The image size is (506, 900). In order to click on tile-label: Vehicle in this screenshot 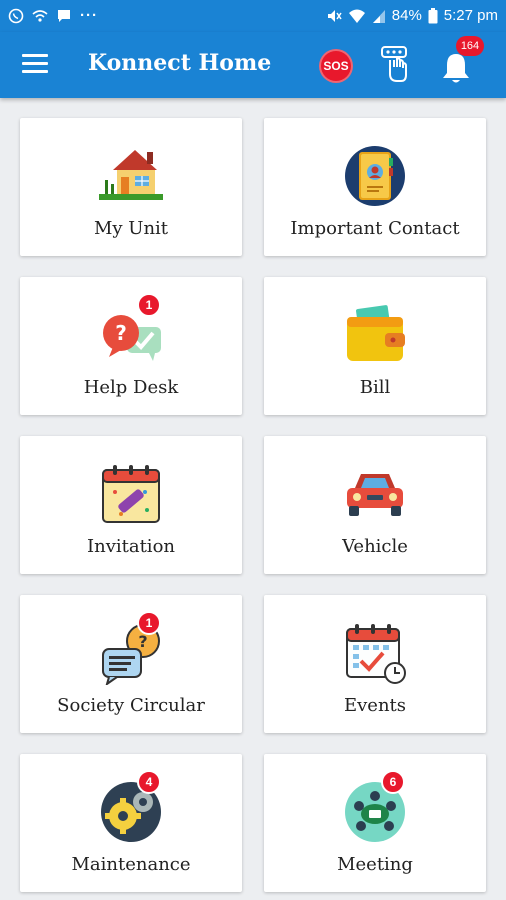, I will do `click(375, 546)`.